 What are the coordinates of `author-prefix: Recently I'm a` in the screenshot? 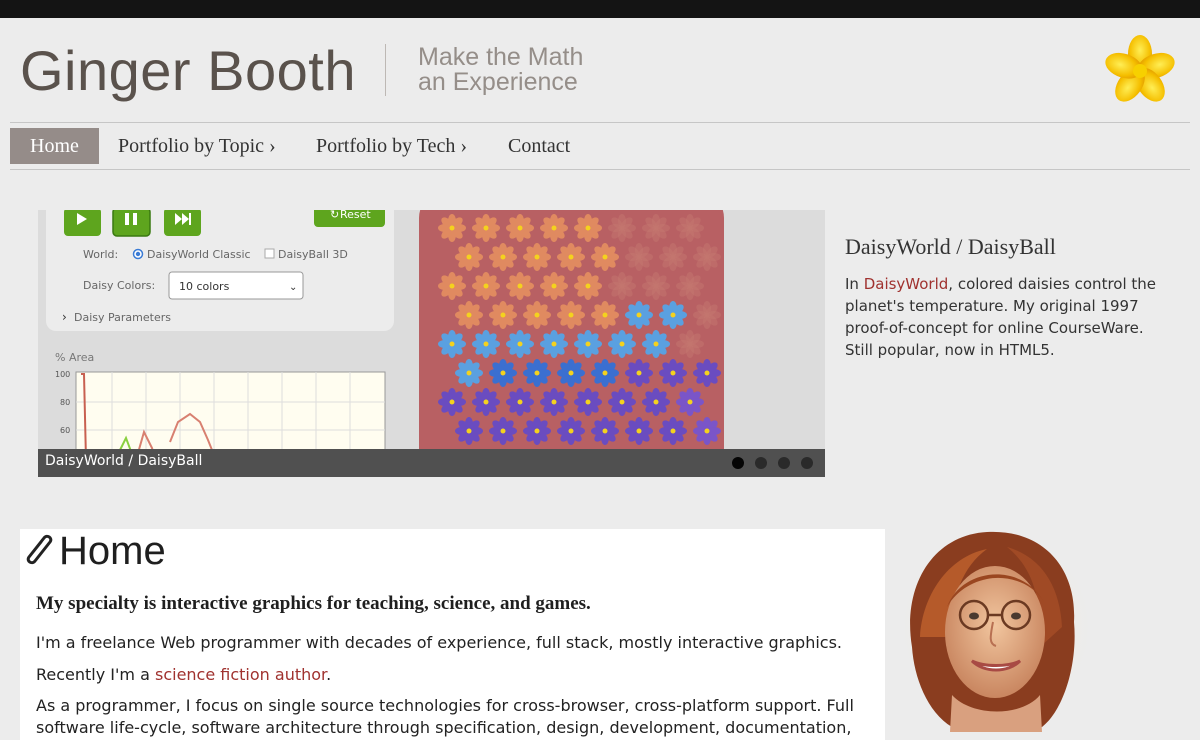 It's located at (95, 674).